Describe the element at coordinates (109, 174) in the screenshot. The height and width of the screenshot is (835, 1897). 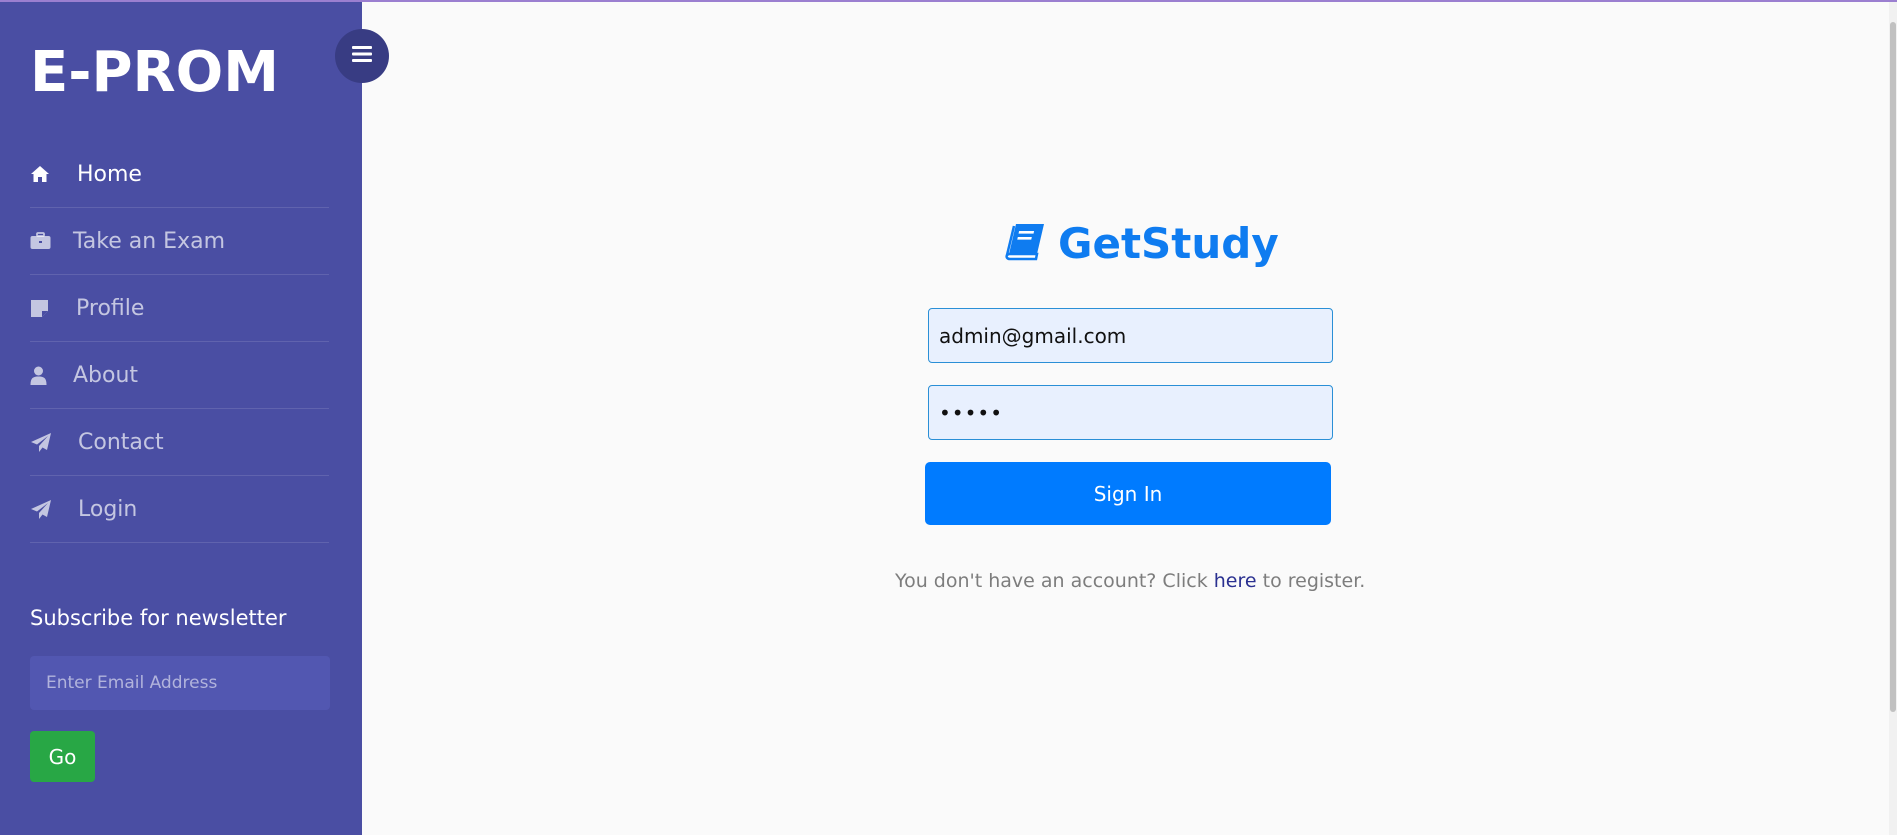
I see `sidebar-item-label: Home` at that location.